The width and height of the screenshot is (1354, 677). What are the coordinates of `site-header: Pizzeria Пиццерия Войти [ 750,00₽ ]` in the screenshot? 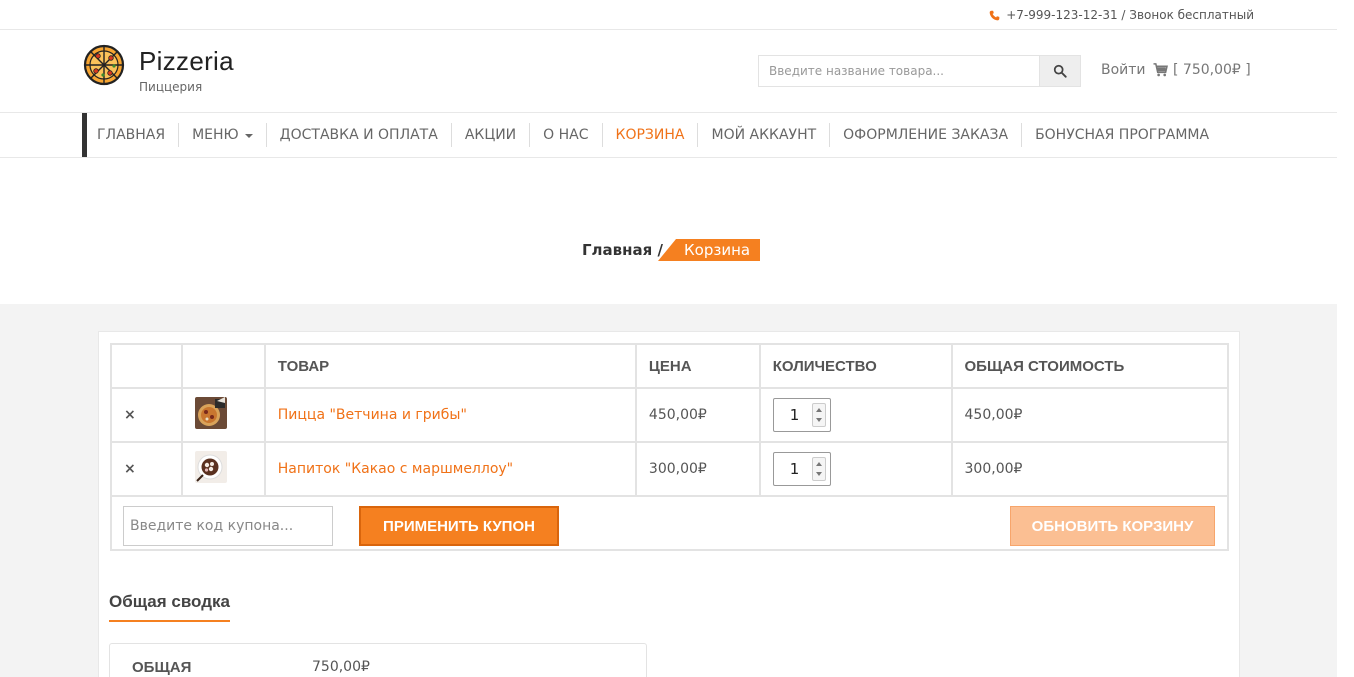 It's located at (668, 71).